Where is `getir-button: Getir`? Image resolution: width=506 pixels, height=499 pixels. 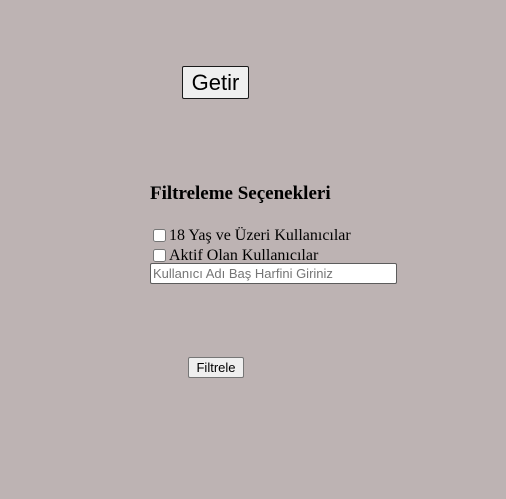 getir-button: Getir is located at coordinates (215, 82).